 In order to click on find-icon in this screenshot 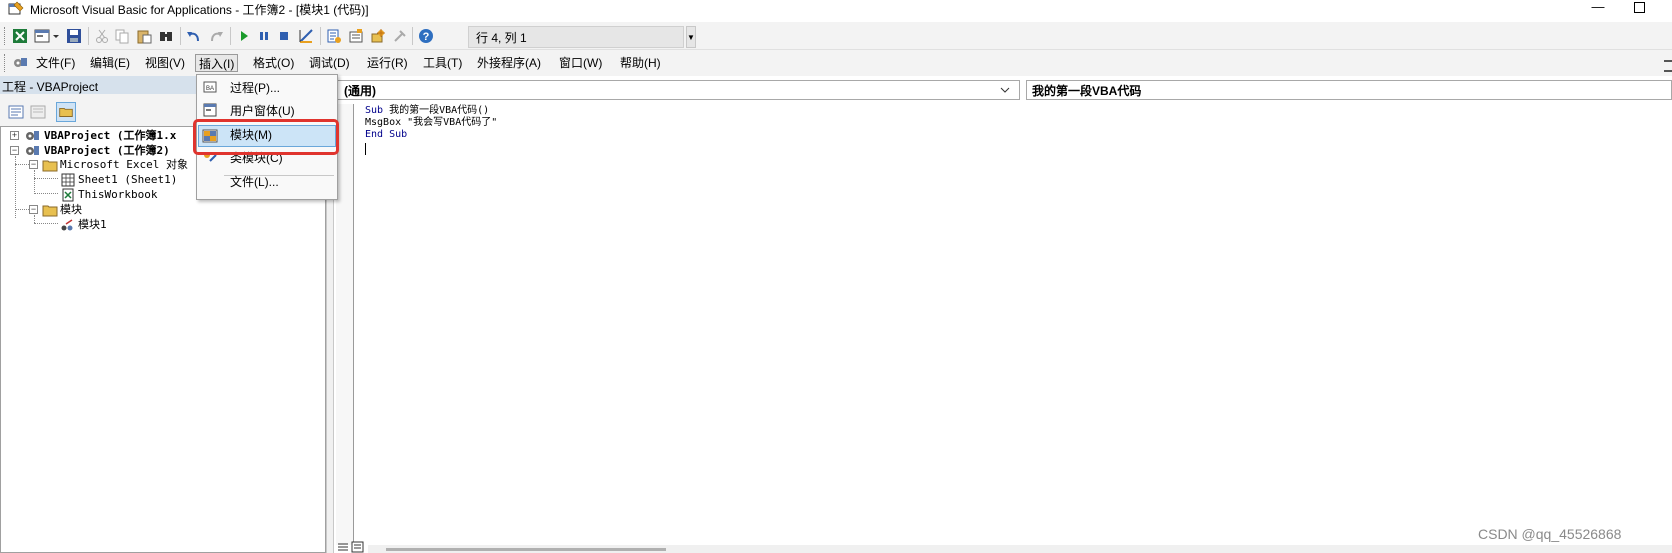, I will do `click(166, 36)`.